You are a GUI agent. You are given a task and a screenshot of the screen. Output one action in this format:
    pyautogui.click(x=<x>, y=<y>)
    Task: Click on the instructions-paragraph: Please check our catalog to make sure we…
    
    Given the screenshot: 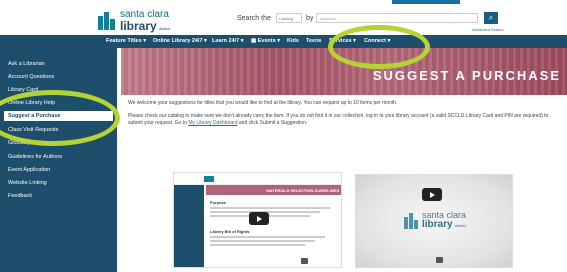 What is the action you would take?
    pyautogui.click(x=343, y=120)
    